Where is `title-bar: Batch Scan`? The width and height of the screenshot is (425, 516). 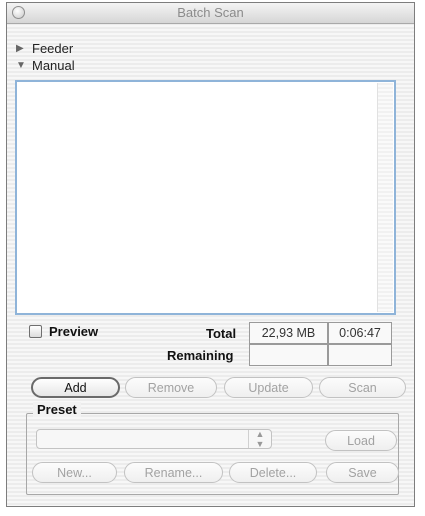
title-bar: Batch Scan is located at coordinates (210, 13).